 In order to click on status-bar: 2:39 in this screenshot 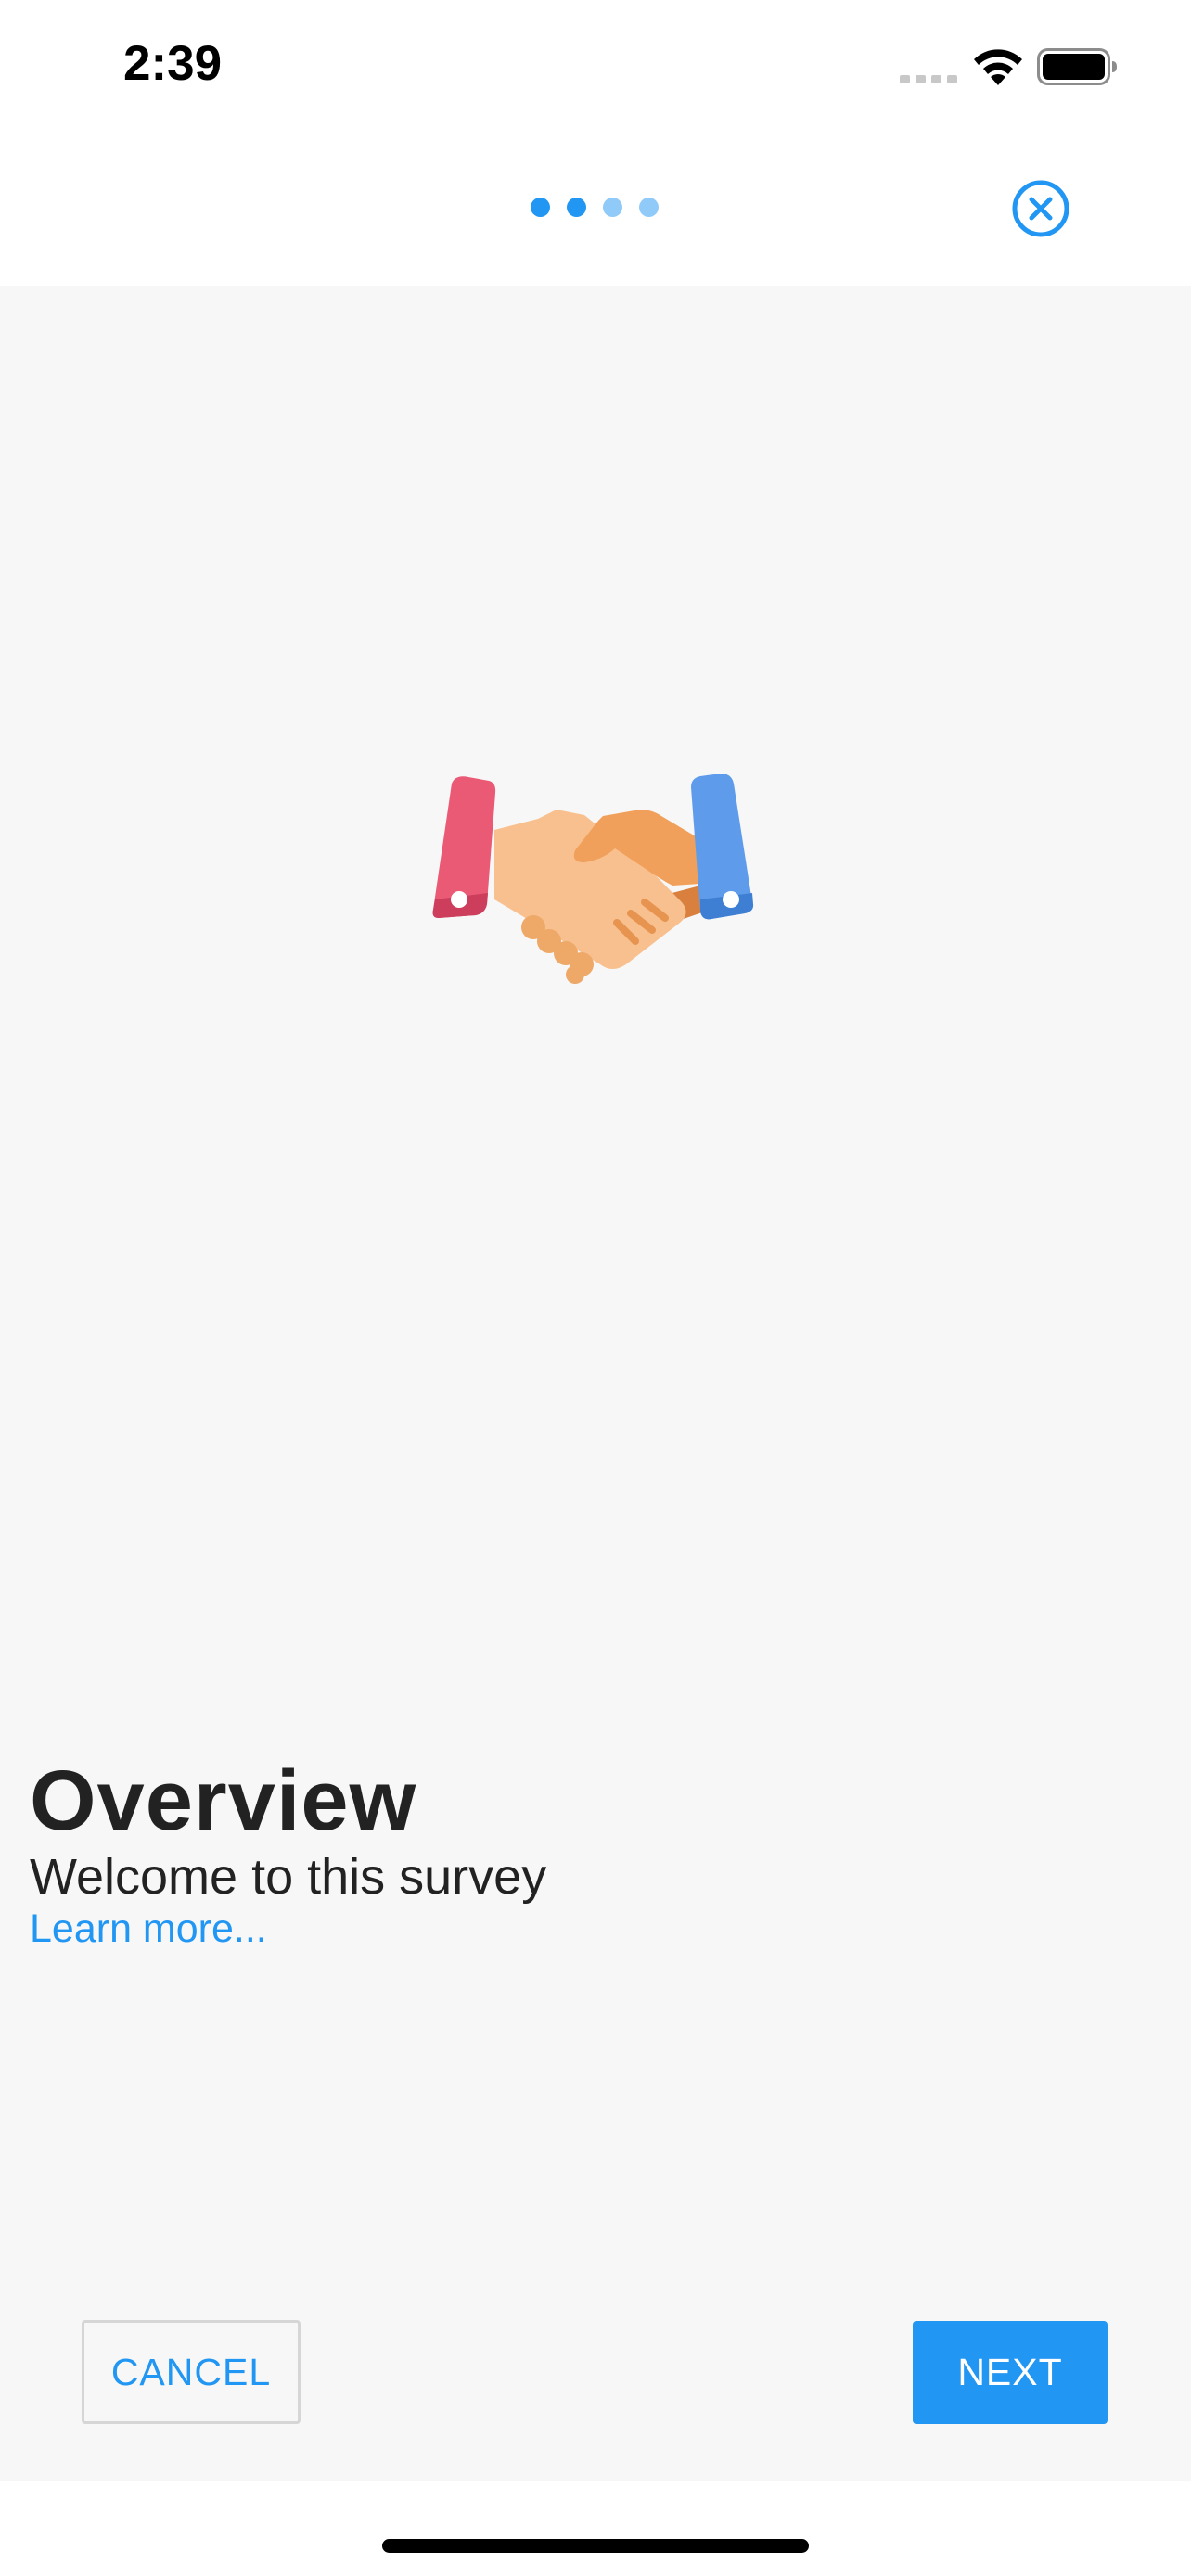, I will do `click(595, 69)`.